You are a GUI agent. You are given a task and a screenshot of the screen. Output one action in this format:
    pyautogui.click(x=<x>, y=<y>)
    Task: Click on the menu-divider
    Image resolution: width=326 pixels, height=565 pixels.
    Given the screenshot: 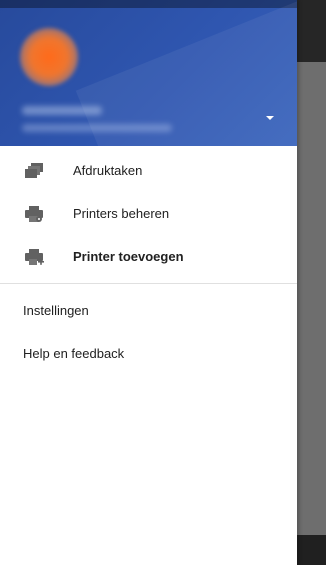 What is the action you would take?
    pyautogui.click(x=148, y=283)
    